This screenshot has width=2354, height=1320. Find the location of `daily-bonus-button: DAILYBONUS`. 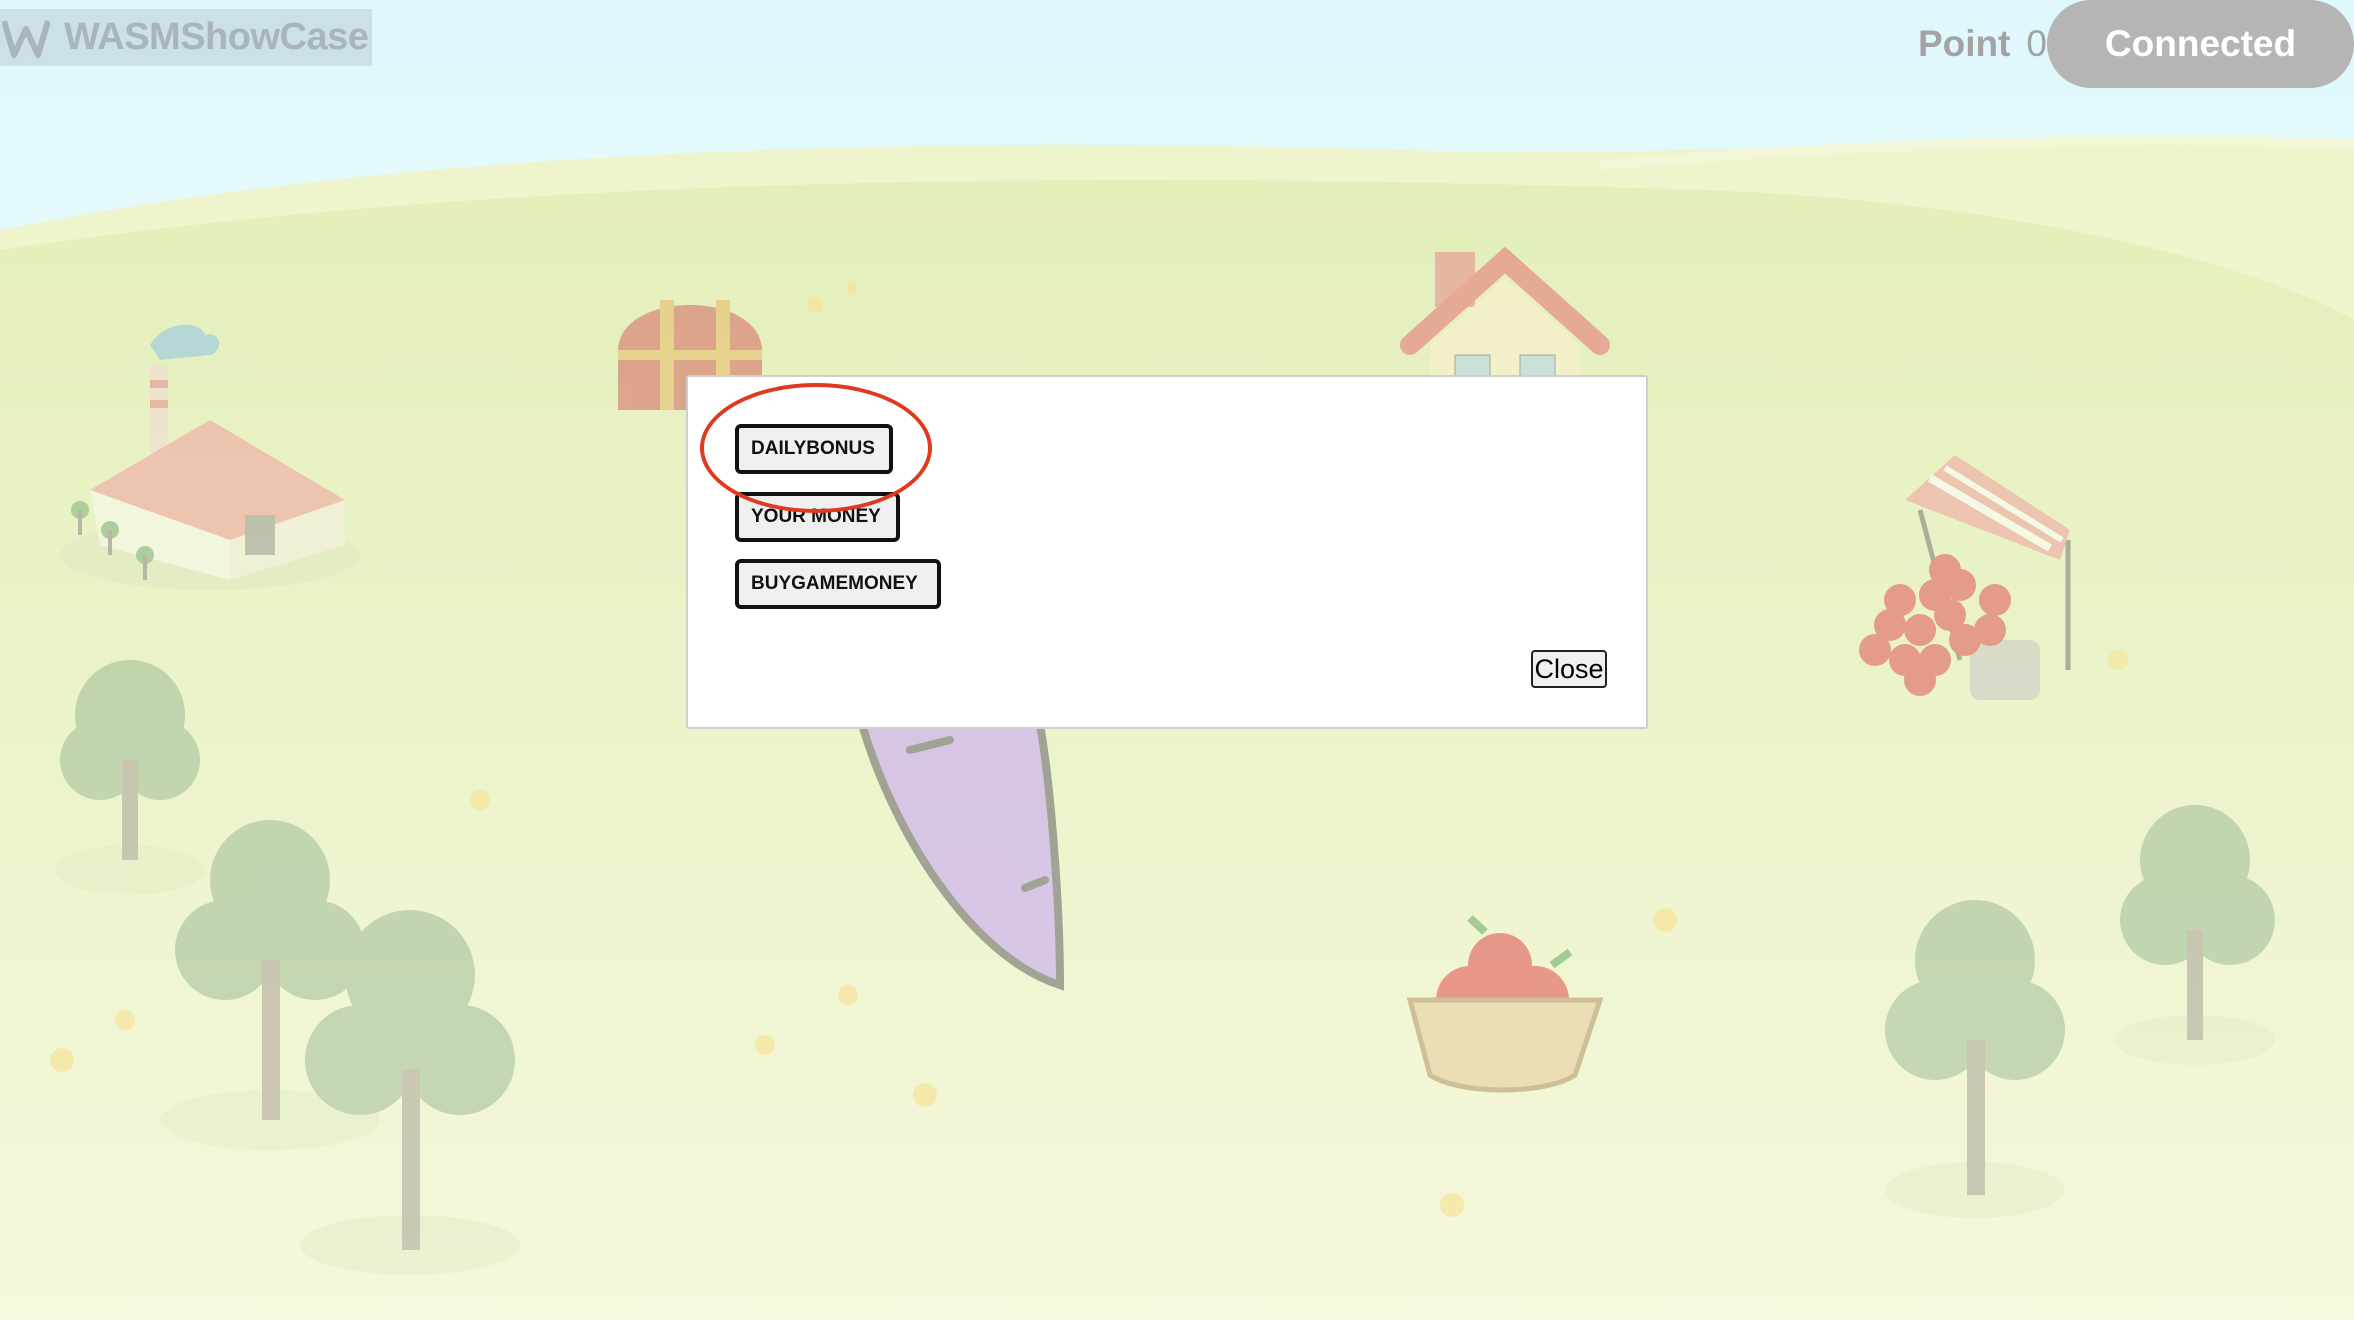

daily-bonus-button: DAILYBONUS is located at coordinates (814, 449).